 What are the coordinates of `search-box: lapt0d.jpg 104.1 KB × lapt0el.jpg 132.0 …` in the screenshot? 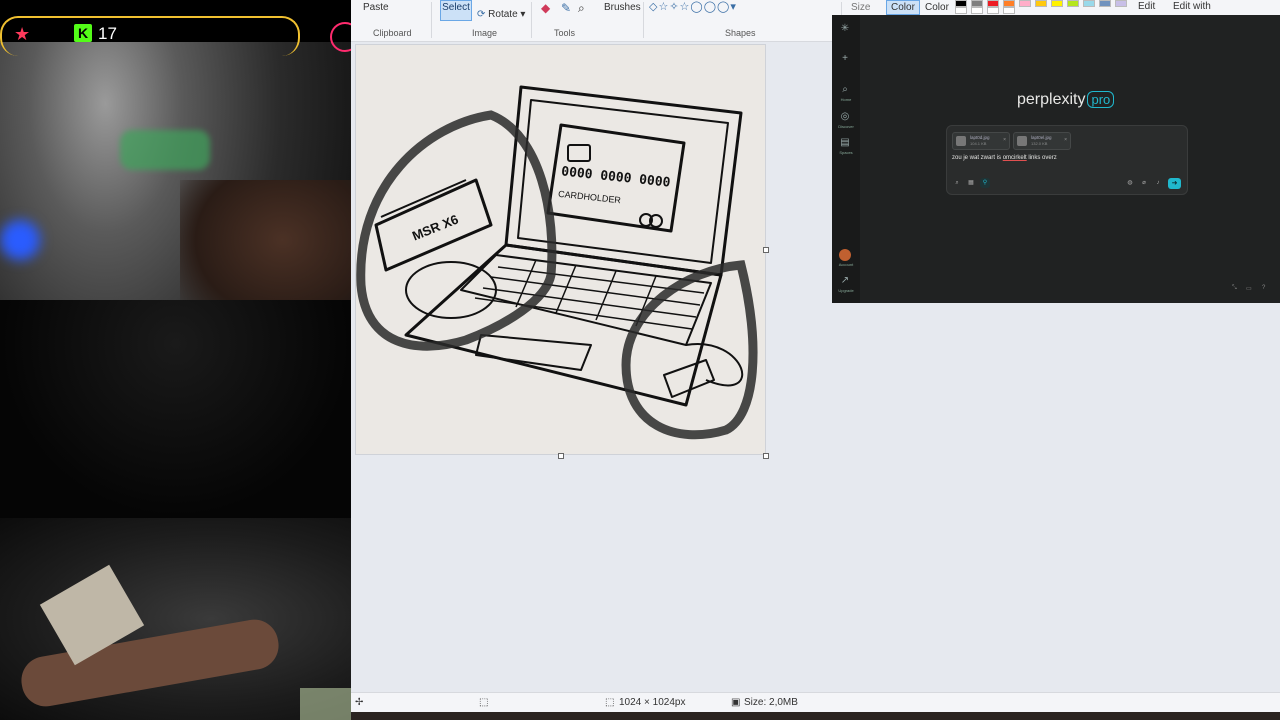 It's located at (1067, 160).